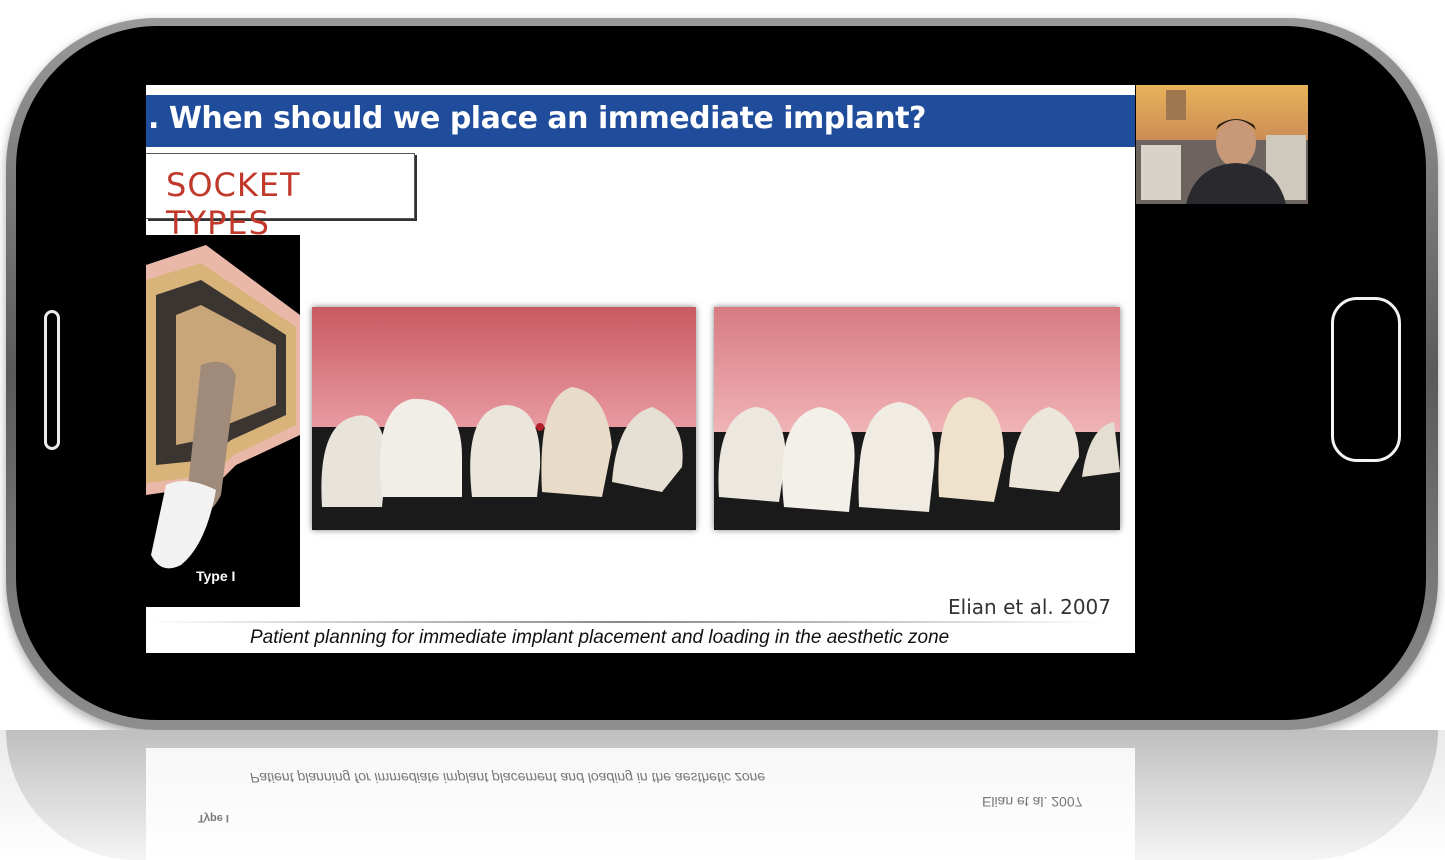 Image resolution: width=1445 pixels, height=860 pixels. What do you see at coordinates (233, 204) in the screenshot?
I see `section-heading: SOCKET TYPES` at bounding box center [233, 204].